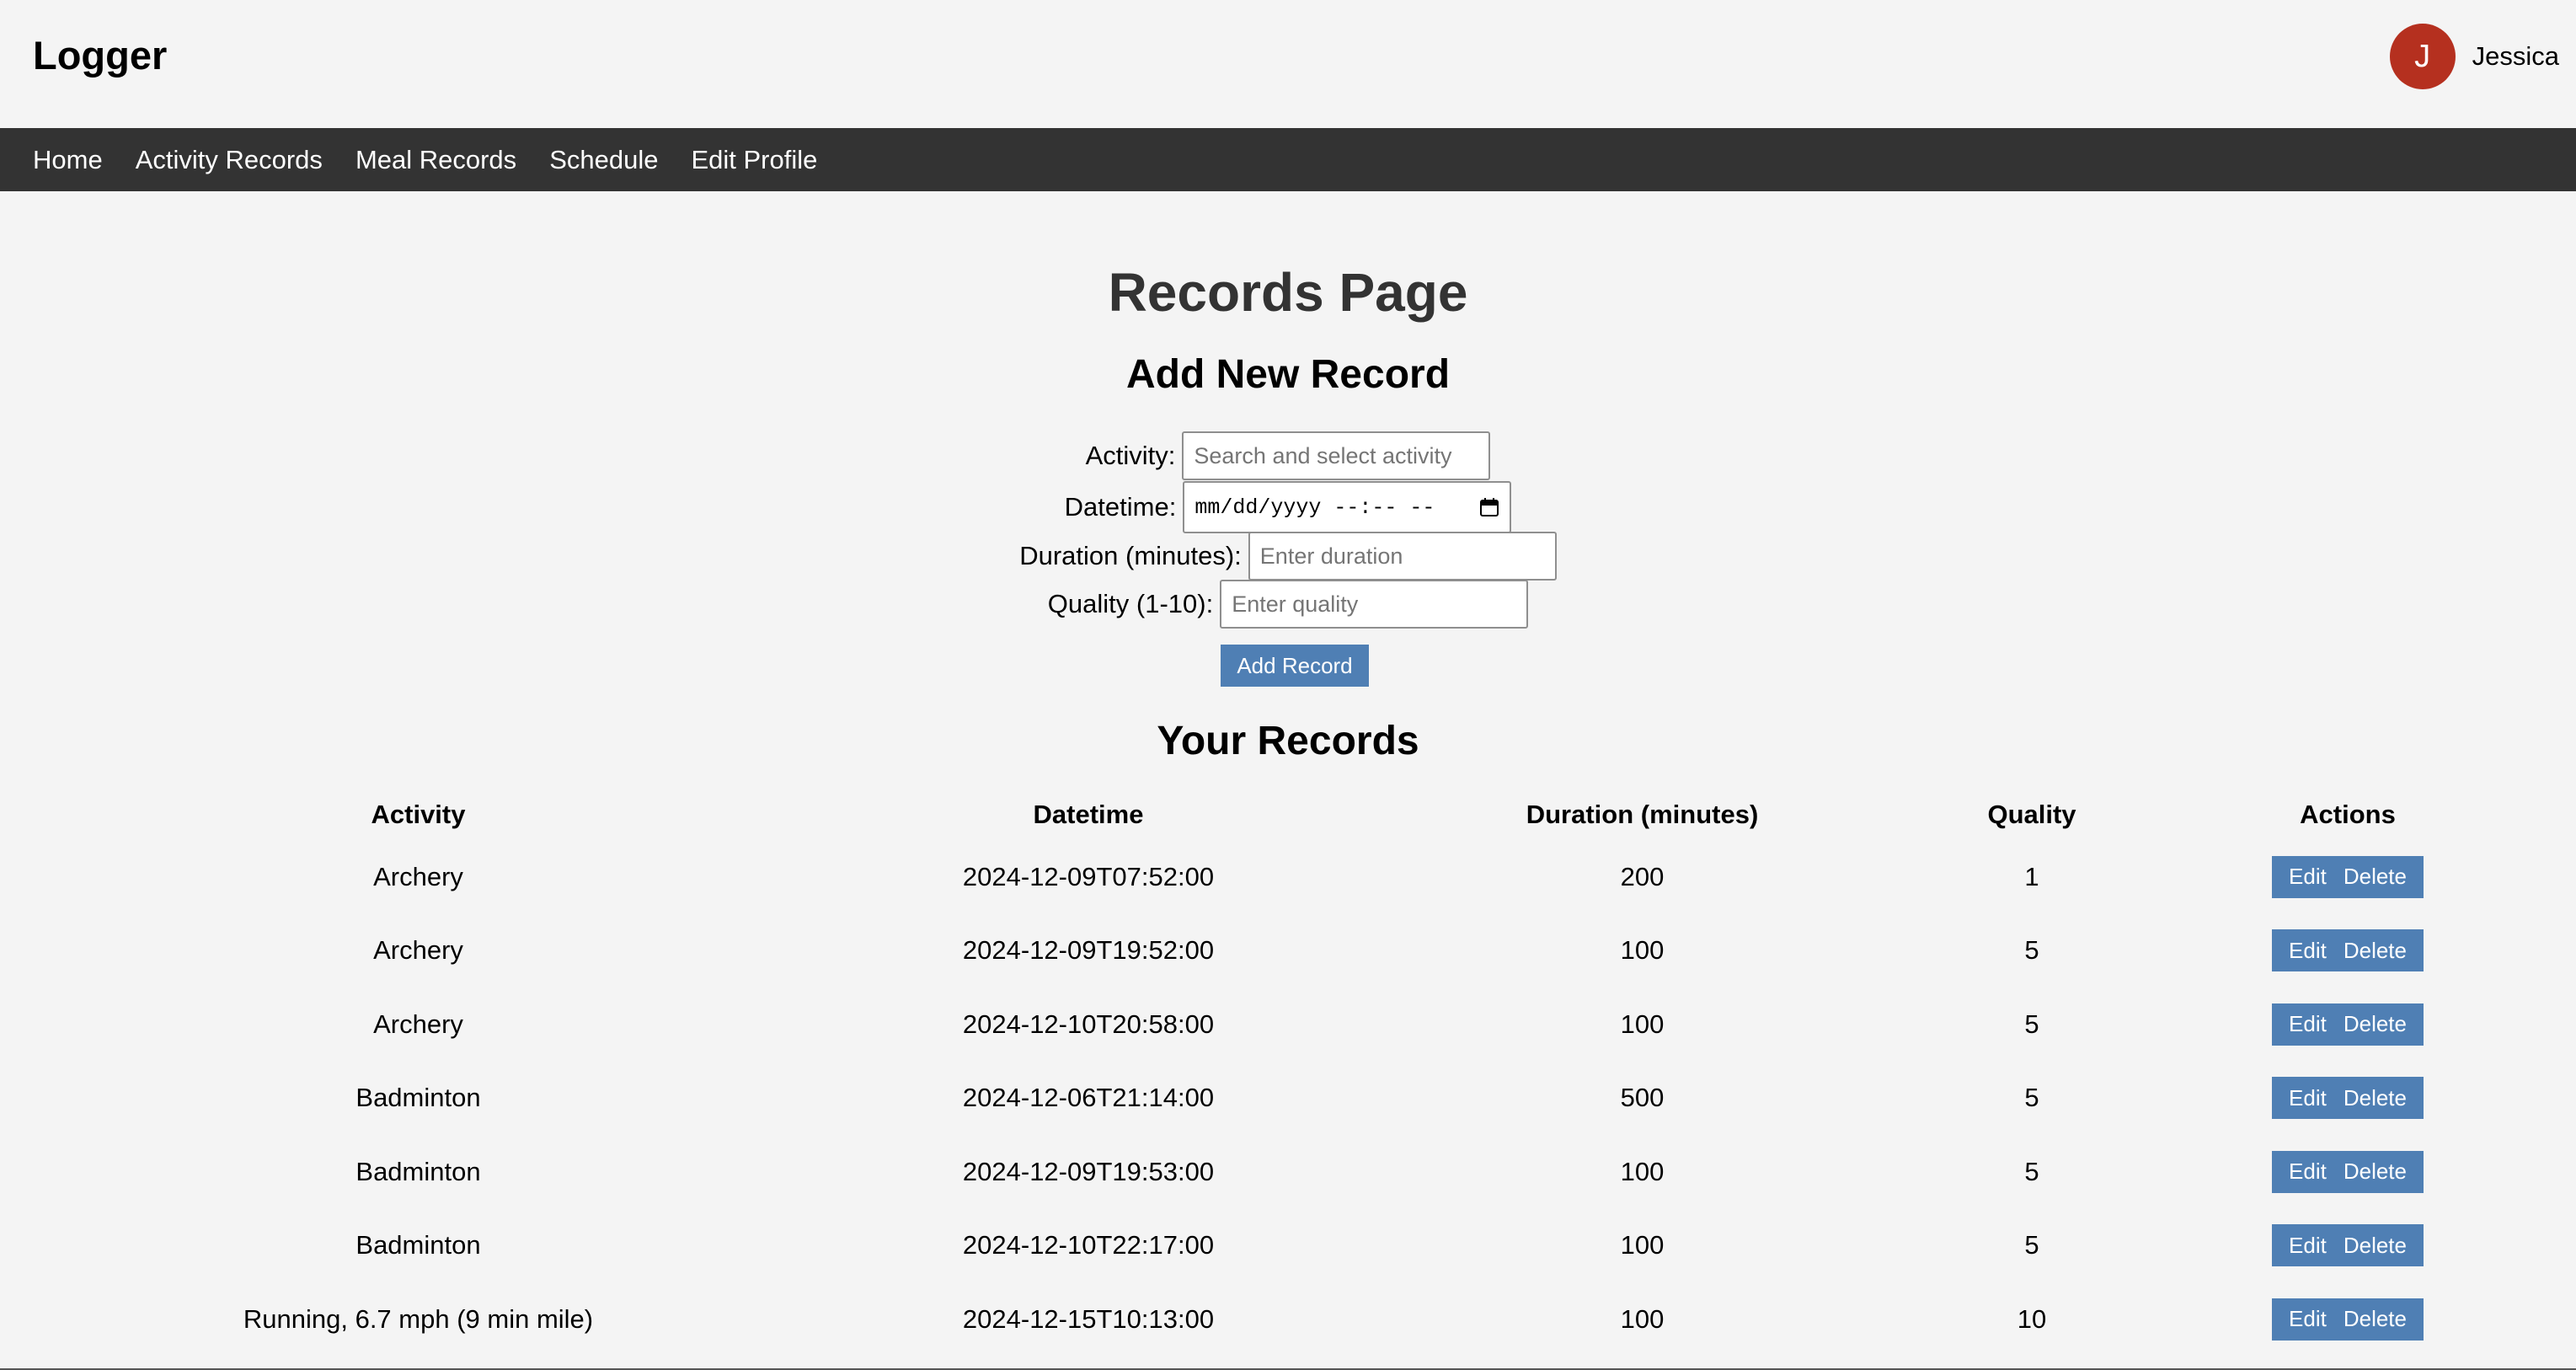 The height and width of the screenshot is (1370, 2576). What do you see at coordinates (1130, 603) in the screenshot?
I see `quality-label: Quality (1-10):` at bounding box center [1130, 603].